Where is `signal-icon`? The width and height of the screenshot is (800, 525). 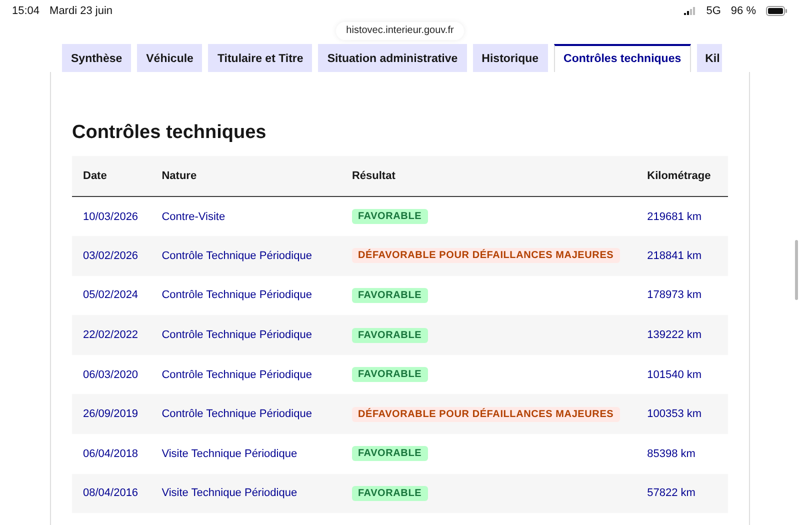 signal-icon is located at coordinates (690, 11).